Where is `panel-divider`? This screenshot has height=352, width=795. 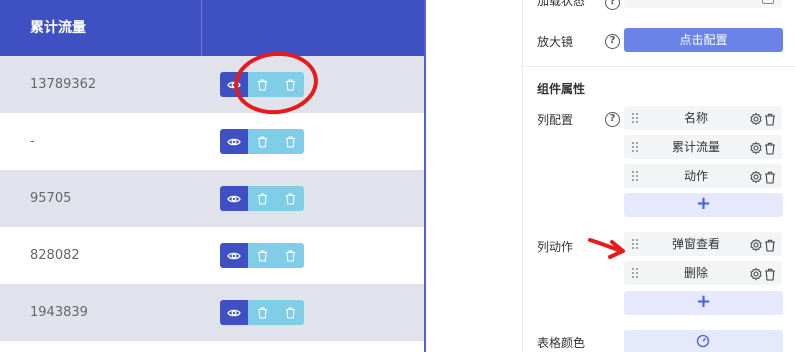
panel-divider is located at coordinates (522, 176).